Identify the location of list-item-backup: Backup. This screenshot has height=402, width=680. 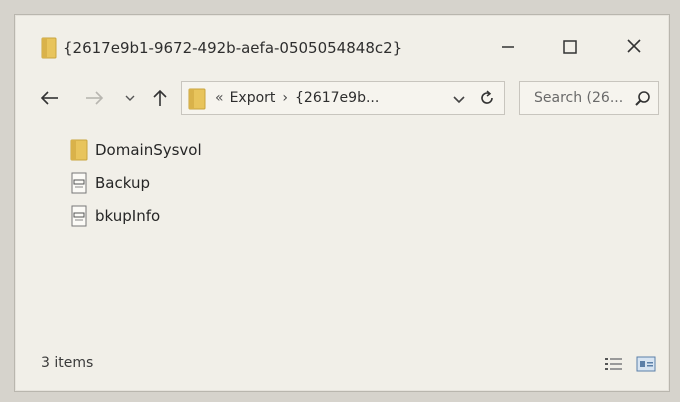
(135, 182).